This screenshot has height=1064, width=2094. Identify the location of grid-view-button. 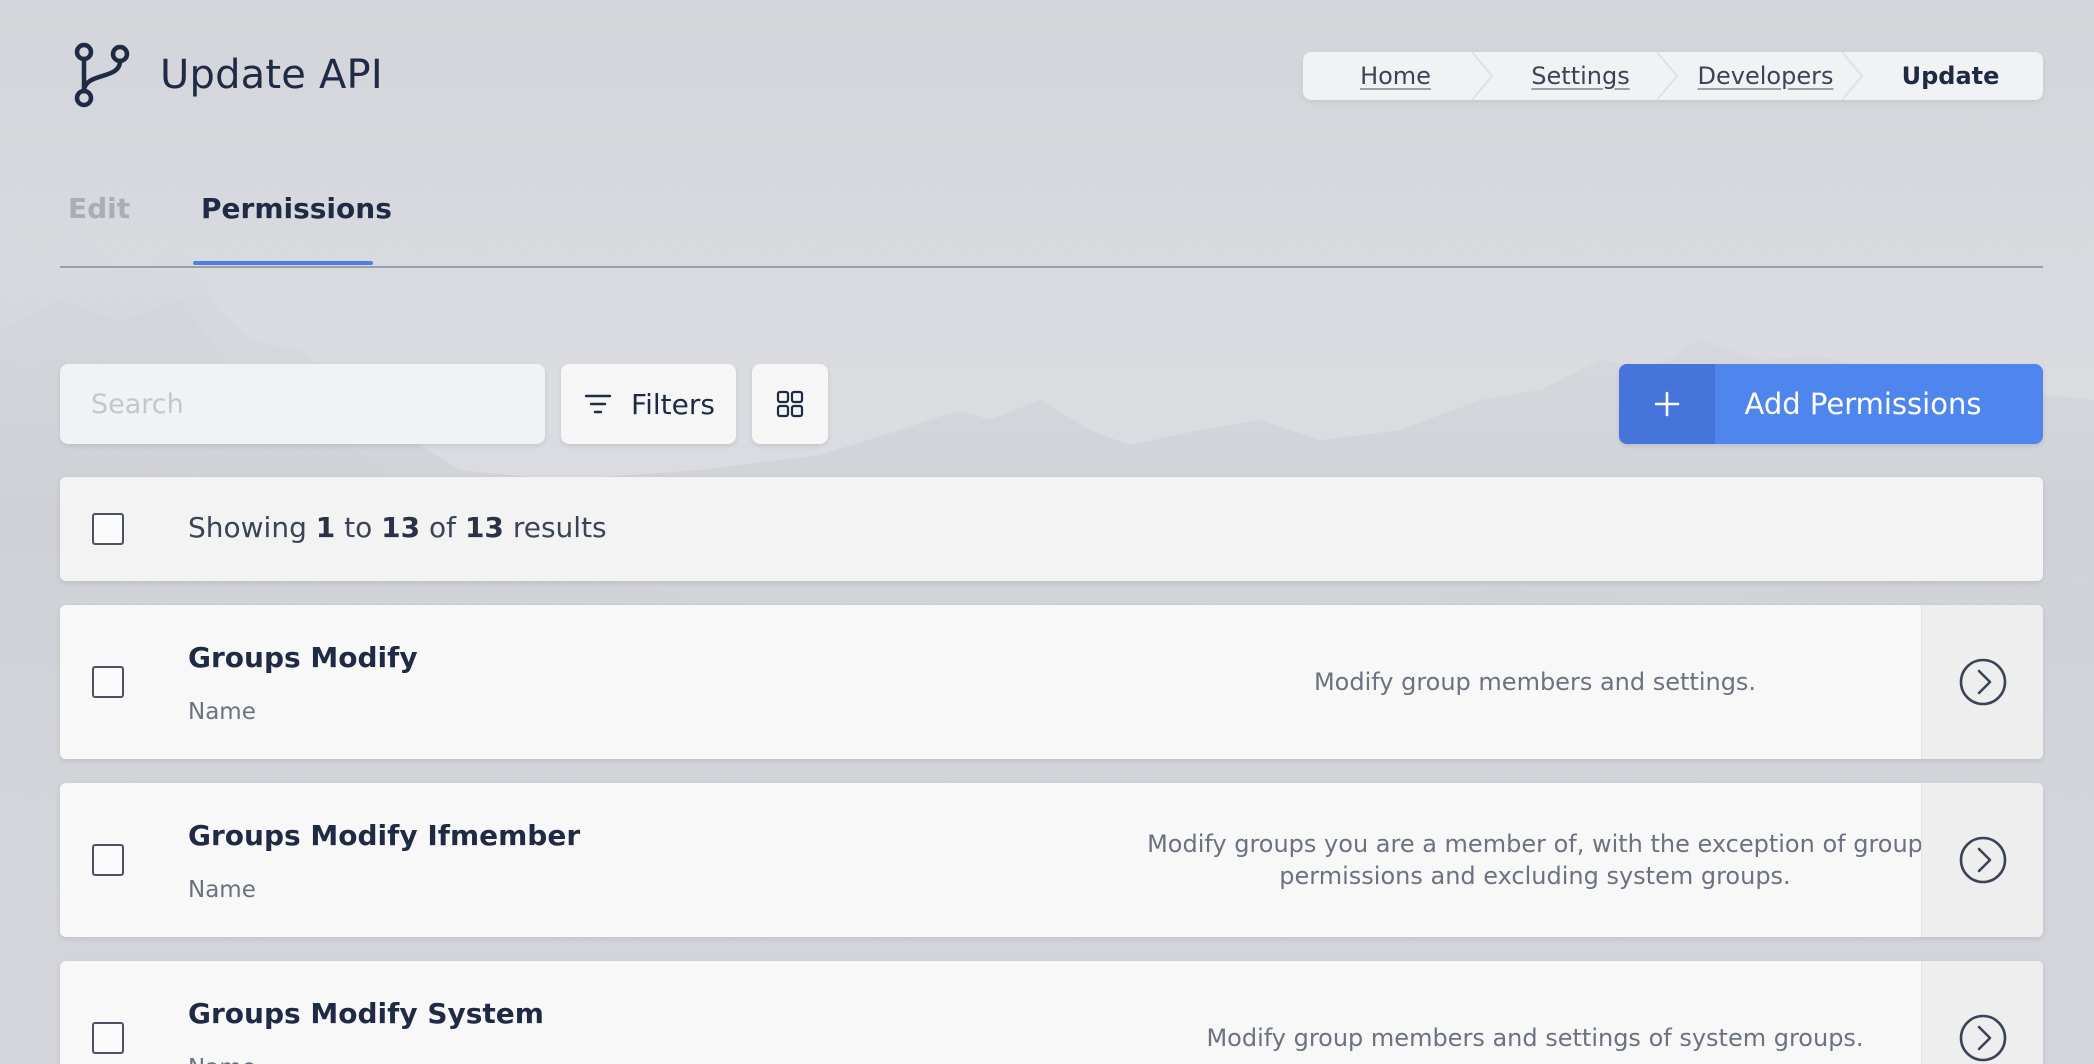
(790, 404).